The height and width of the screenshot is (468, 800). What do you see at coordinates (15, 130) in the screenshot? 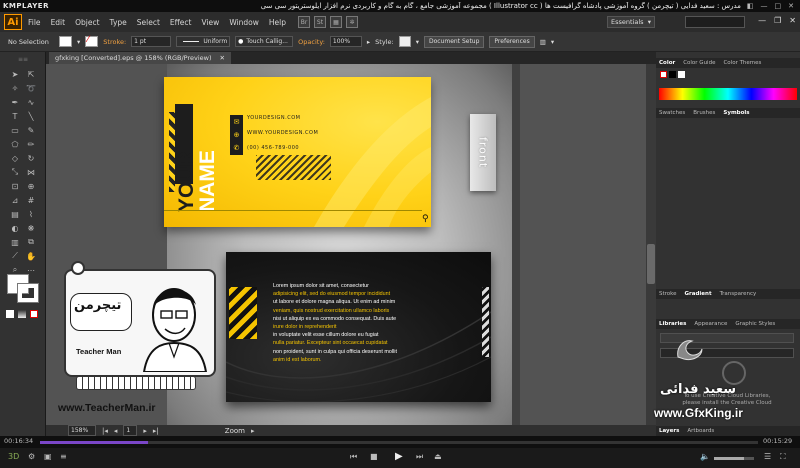
I see `rectangle-tool-icon: ▭` at bounding box center [15, 130].